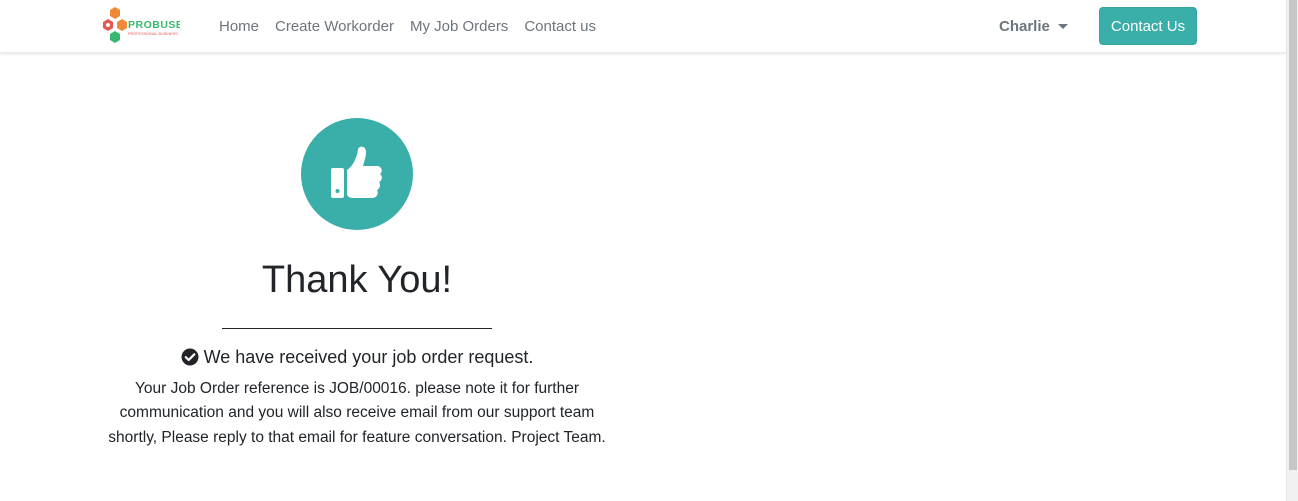 Image resolution: width=1298 pixels, height=501 pixels. Describe the element at coordinates (1062, 26) in the screenshot. I see `caret-down-icon` at that location.